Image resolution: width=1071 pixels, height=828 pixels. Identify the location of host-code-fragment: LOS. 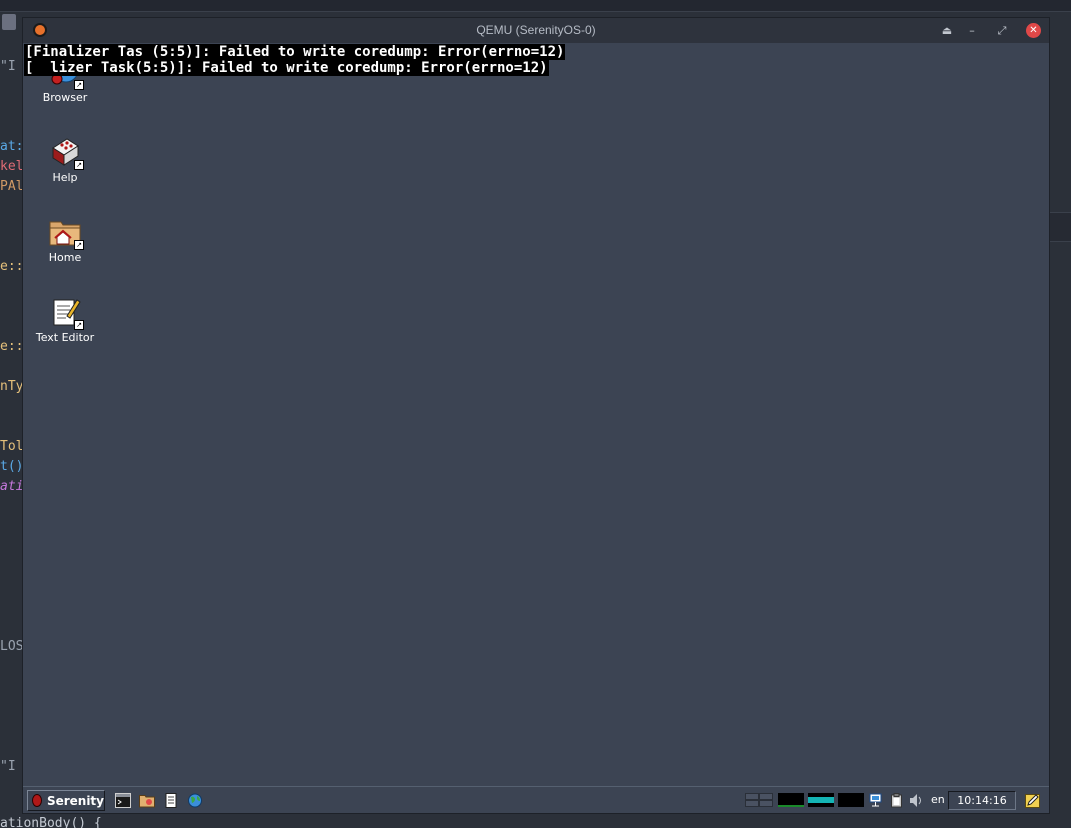
(12, 646).